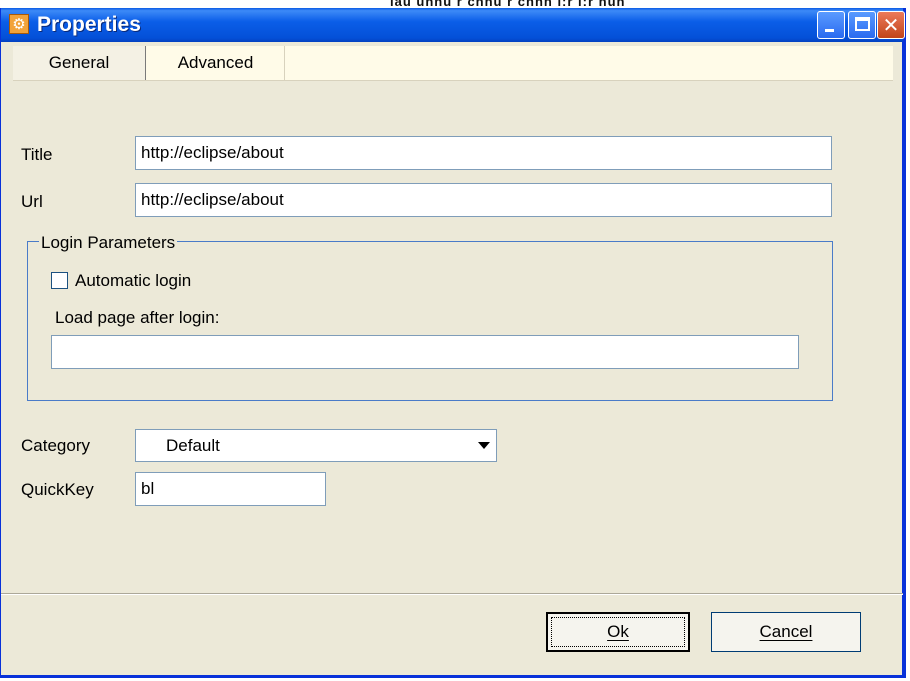 The image size is (910, 681). I want to click on url-label: Url, so click(32, 201).